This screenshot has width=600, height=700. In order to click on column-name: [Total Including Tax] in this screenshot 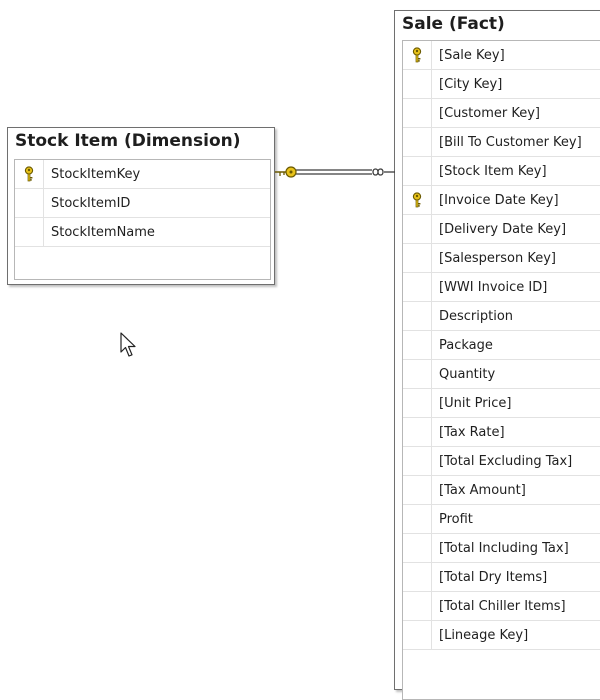, I will do `click(504, 548)`.